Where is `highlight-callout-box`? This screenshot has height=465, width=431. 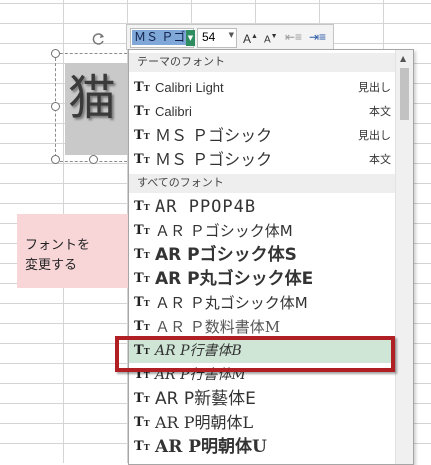
highlight-callout-box is located at coordinates (255, 354).